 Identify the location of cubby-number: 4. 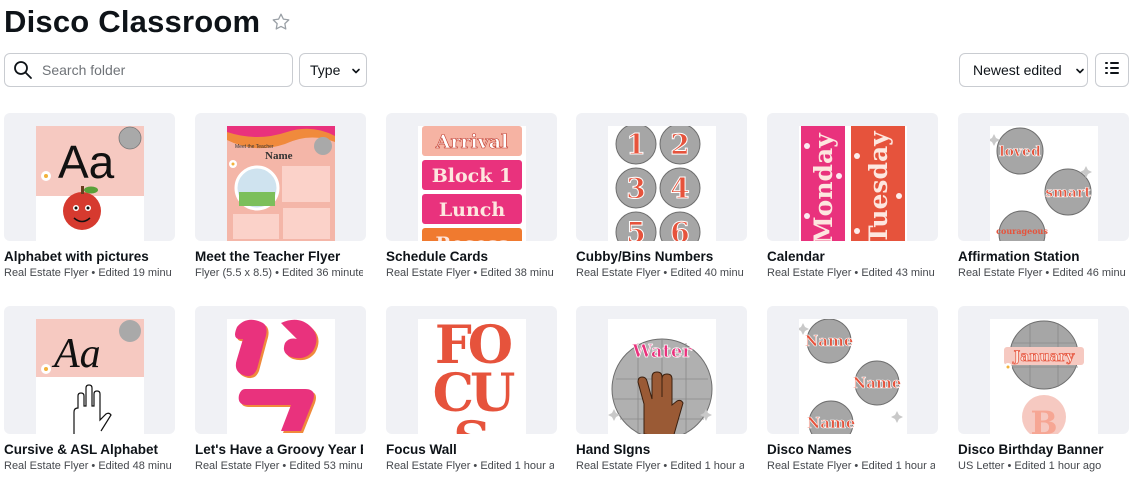
(679, 188).